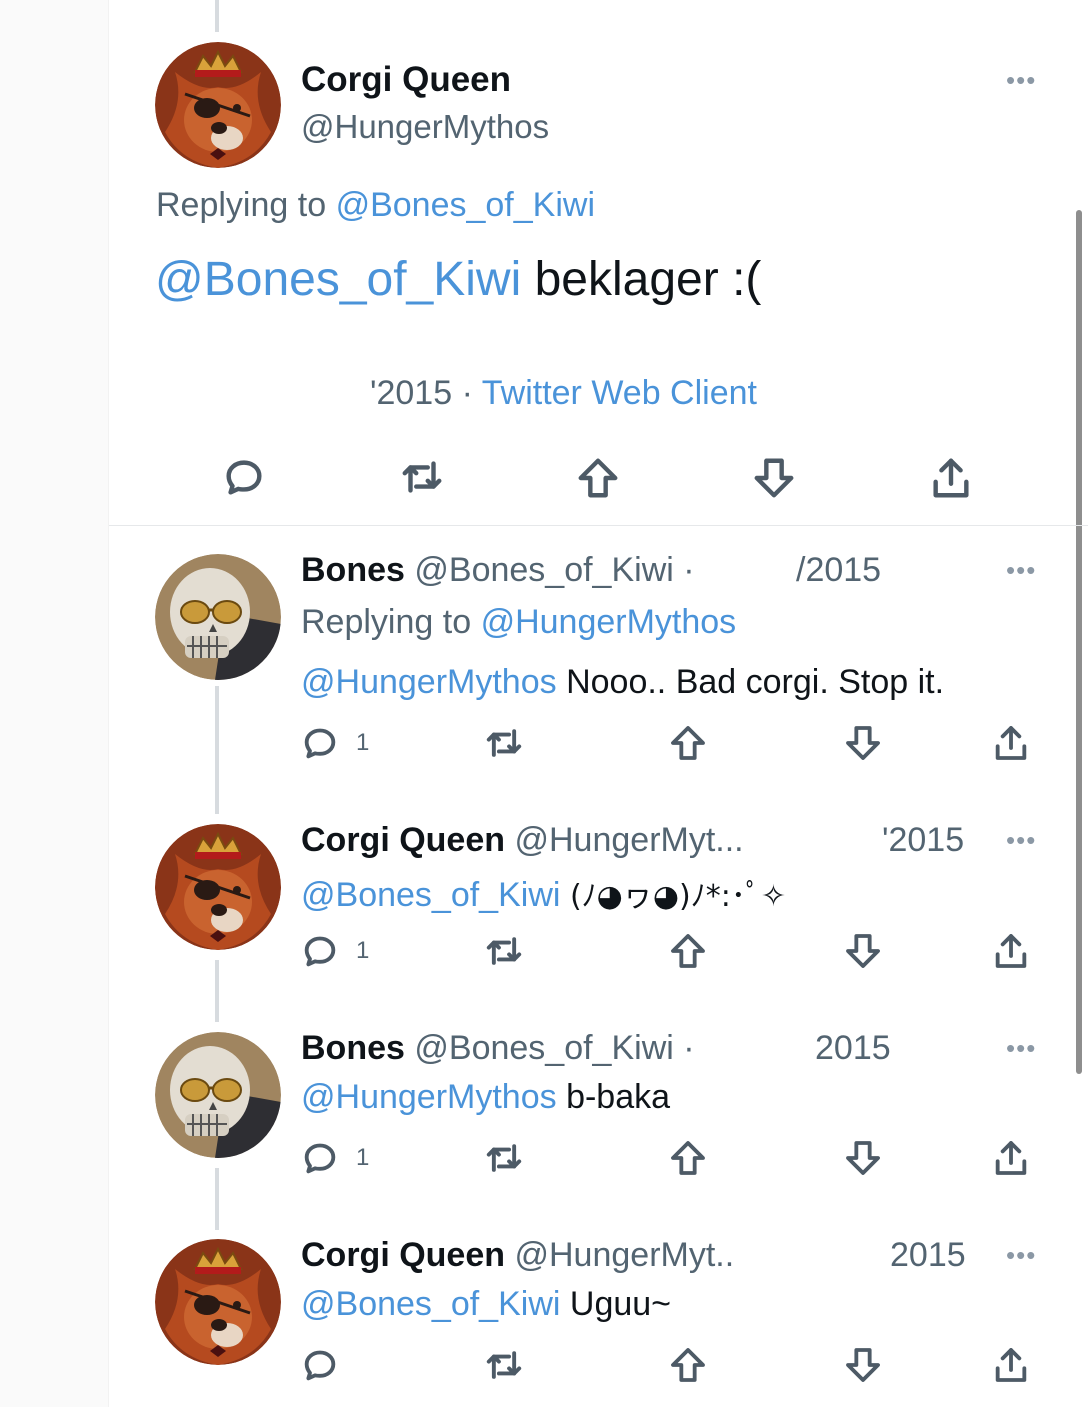 The height and width of the screenshot is (1407, 1088). Describe the element at coordinates (750, 682) in the screenshot. I see `tweet-body: Nooo.. Bad corgi. Stop it.` at that location.